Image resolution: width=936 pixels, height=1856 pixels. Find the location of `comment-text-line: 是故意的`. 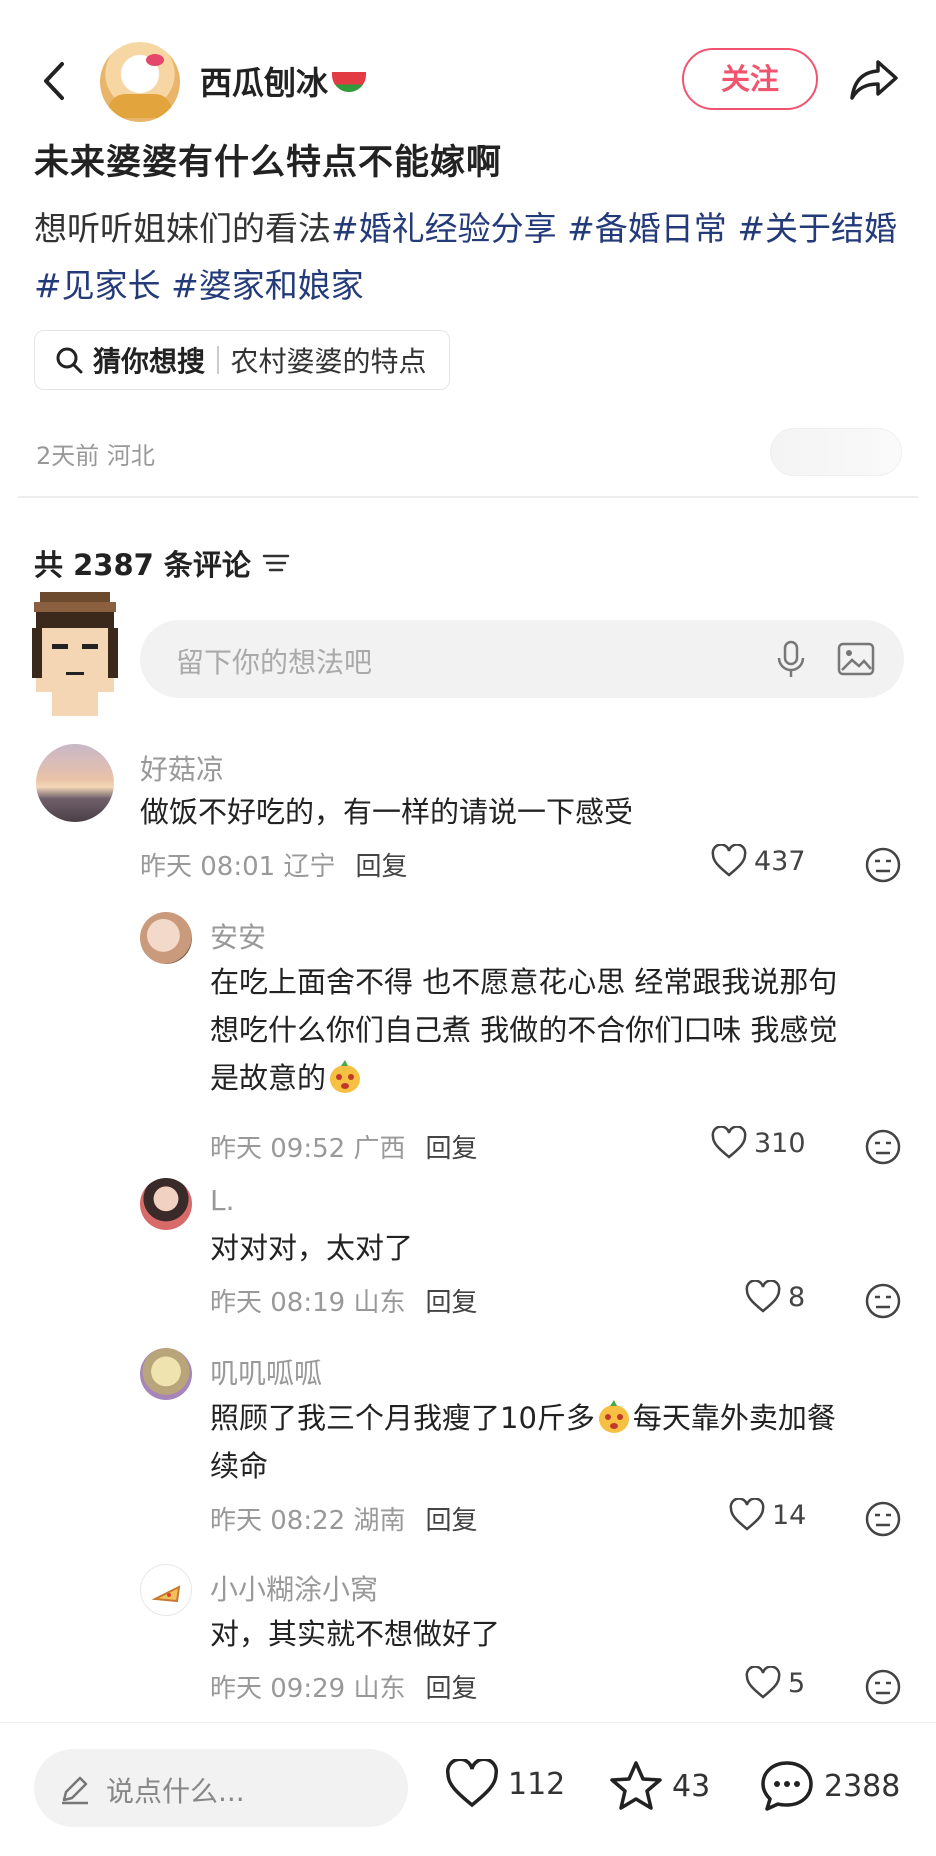

comment-text-line: 是故意的 is located at coordinates (560, 1078).